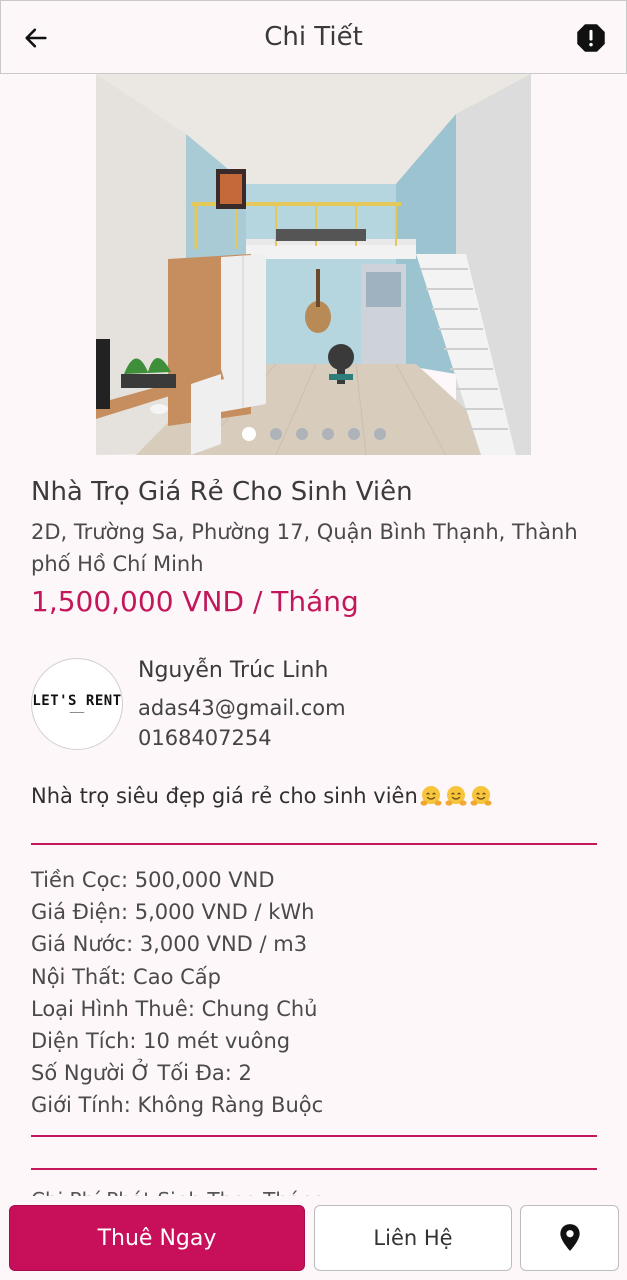 The image size is (627, 1280). I want to click on description-text: Nhà trọ siêu đẹp giá rẻ cho sinh viên, so click(224, 796).